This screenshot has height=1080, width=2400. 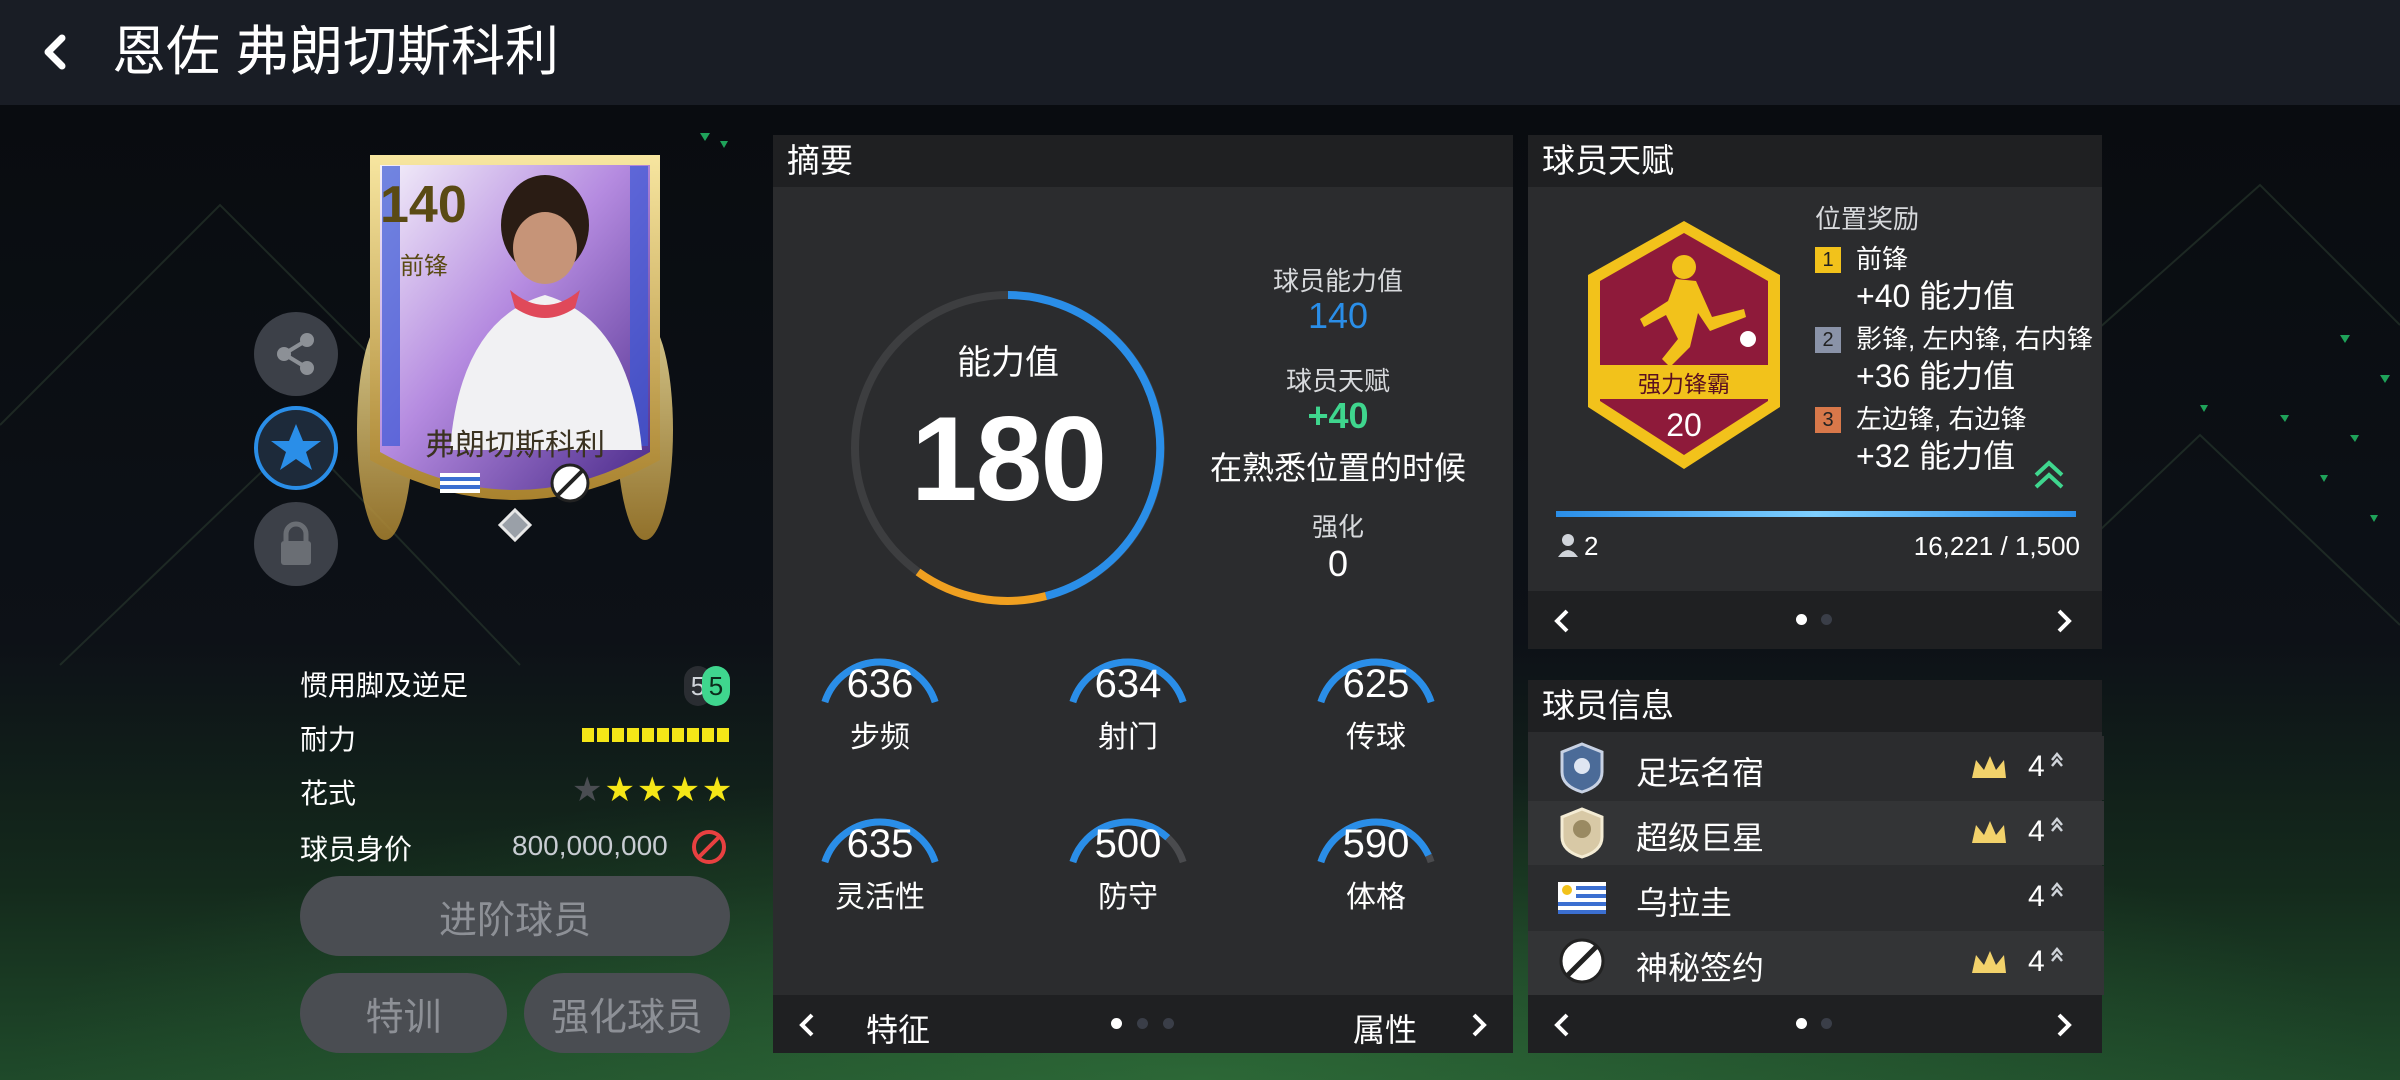 I want to click on advance-player-button: 进阶球员, so click(x=515, y=916).